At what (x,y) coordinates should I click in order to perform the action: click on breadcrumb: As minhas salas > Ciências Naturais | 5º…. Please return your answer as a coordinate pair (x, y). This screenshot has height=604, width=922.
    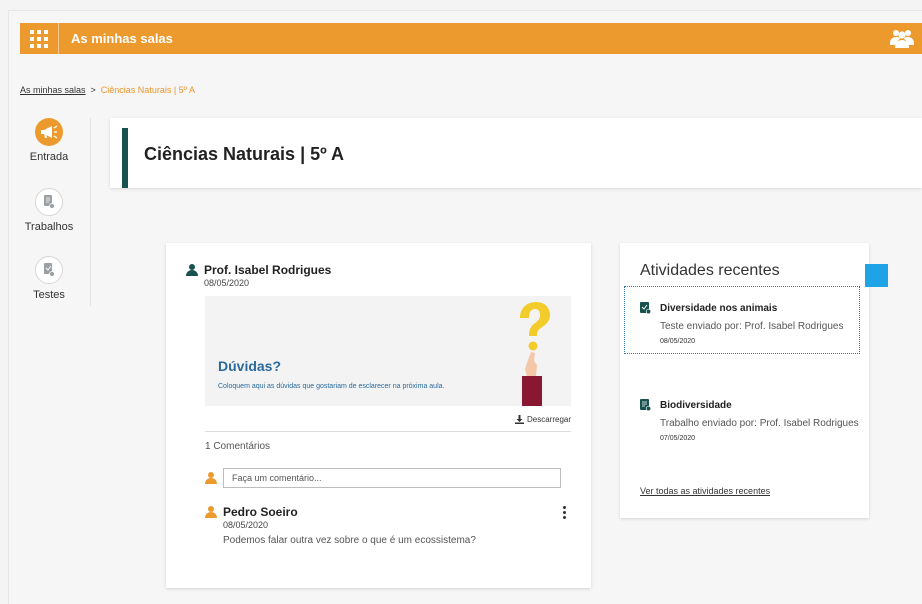
    Looking at the image, I should click on (107, 90).